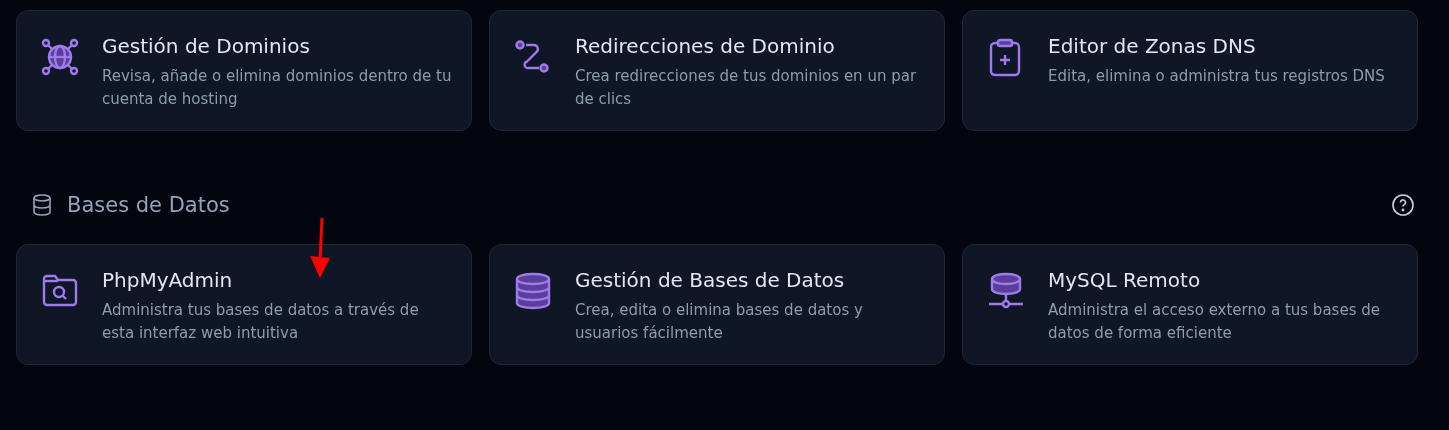  Describe the element at coordinates (149, 205) in the screenshot. I see `section-title: Bases de Datos` at that location.